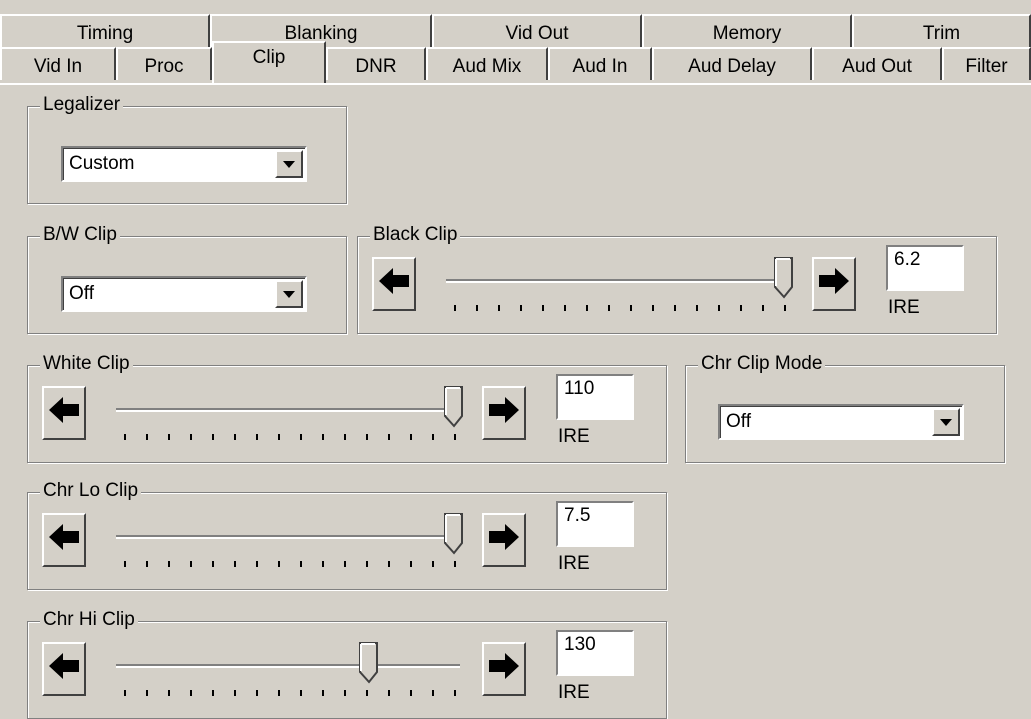 Image resolution: width=1031 pixels, height=719 pixels. What do you see at coordinates (415, 235) in the screenshot?
I see `black-clip-label: Black Clip` at bounding box center [415, 235].